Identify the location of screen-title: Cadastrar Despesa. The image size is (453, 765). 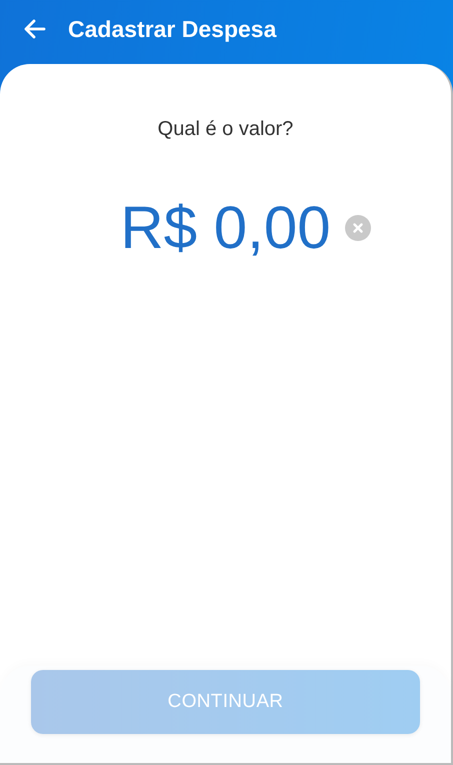
(172, 29).